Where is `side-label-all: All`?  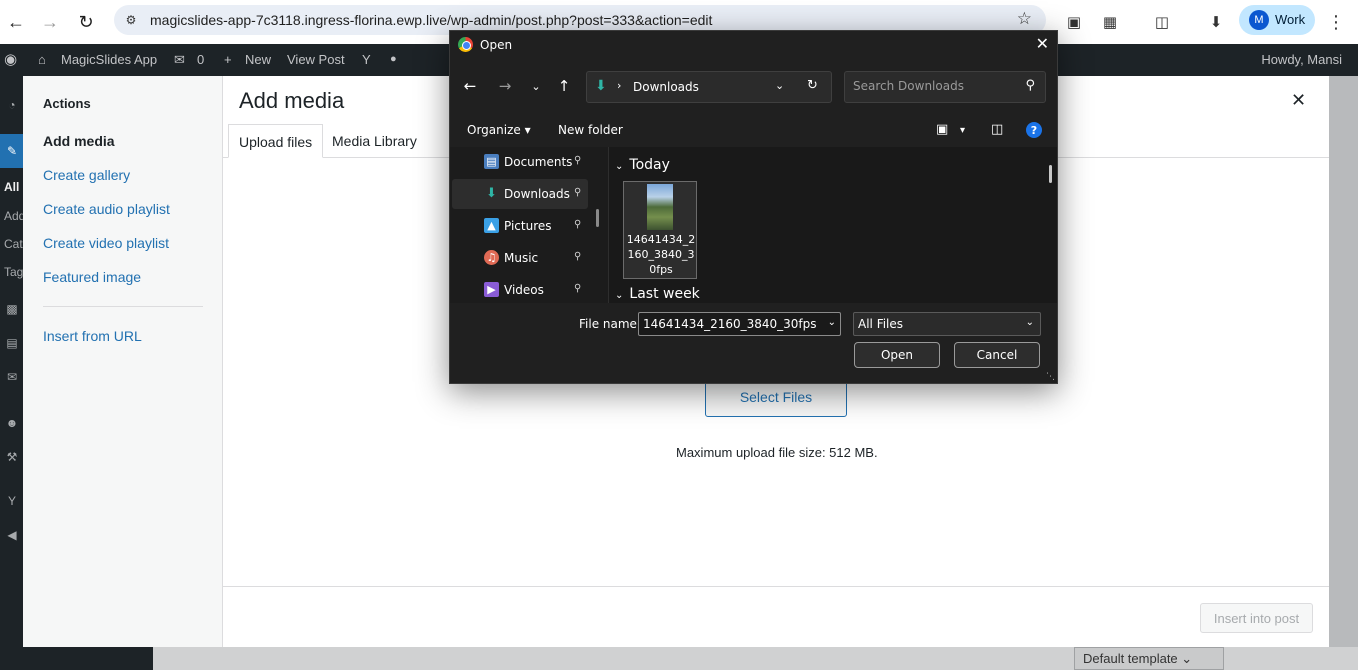
side-label-all: All is located at coordinates (11, 187).